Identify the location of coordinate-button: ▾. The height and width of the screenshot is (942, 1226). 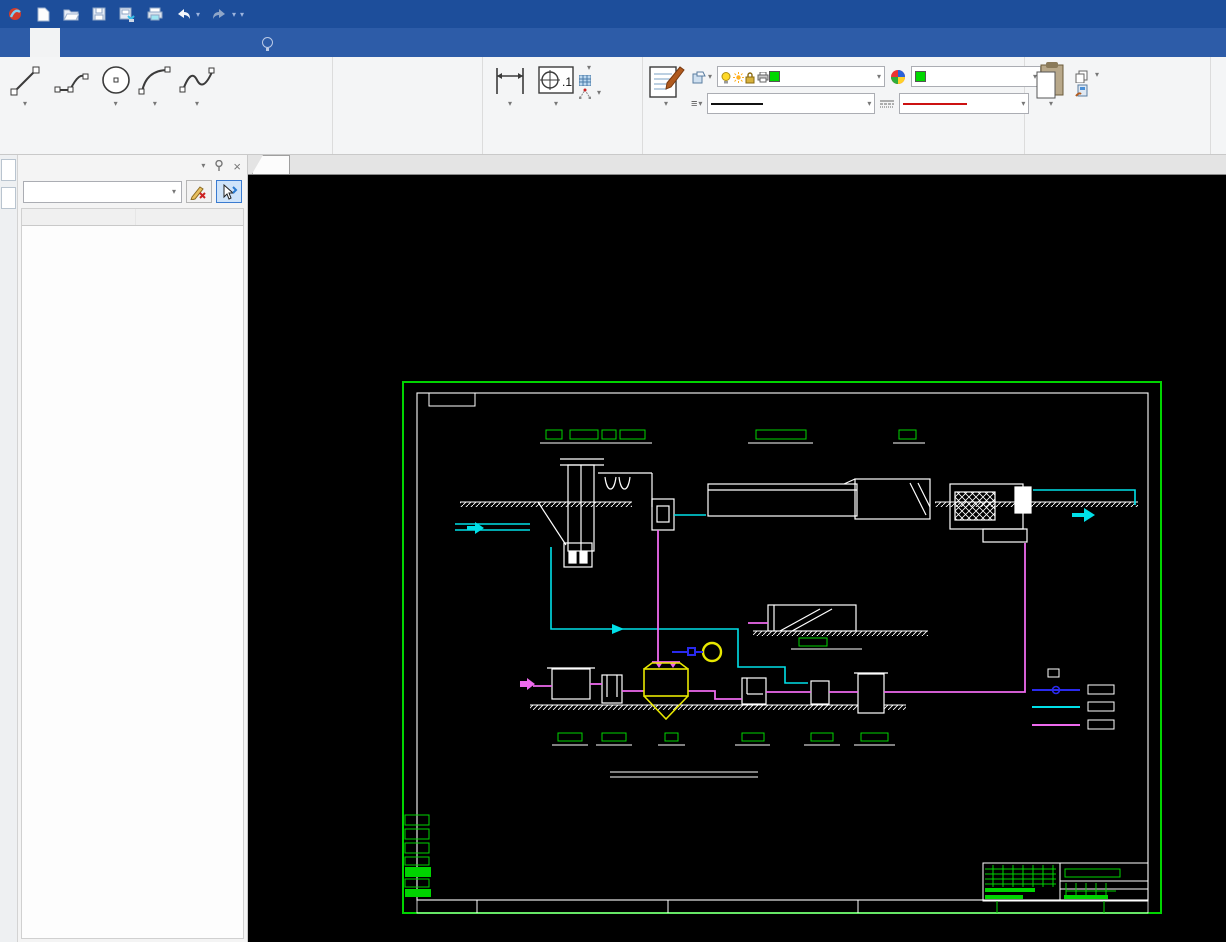
(589, 94).